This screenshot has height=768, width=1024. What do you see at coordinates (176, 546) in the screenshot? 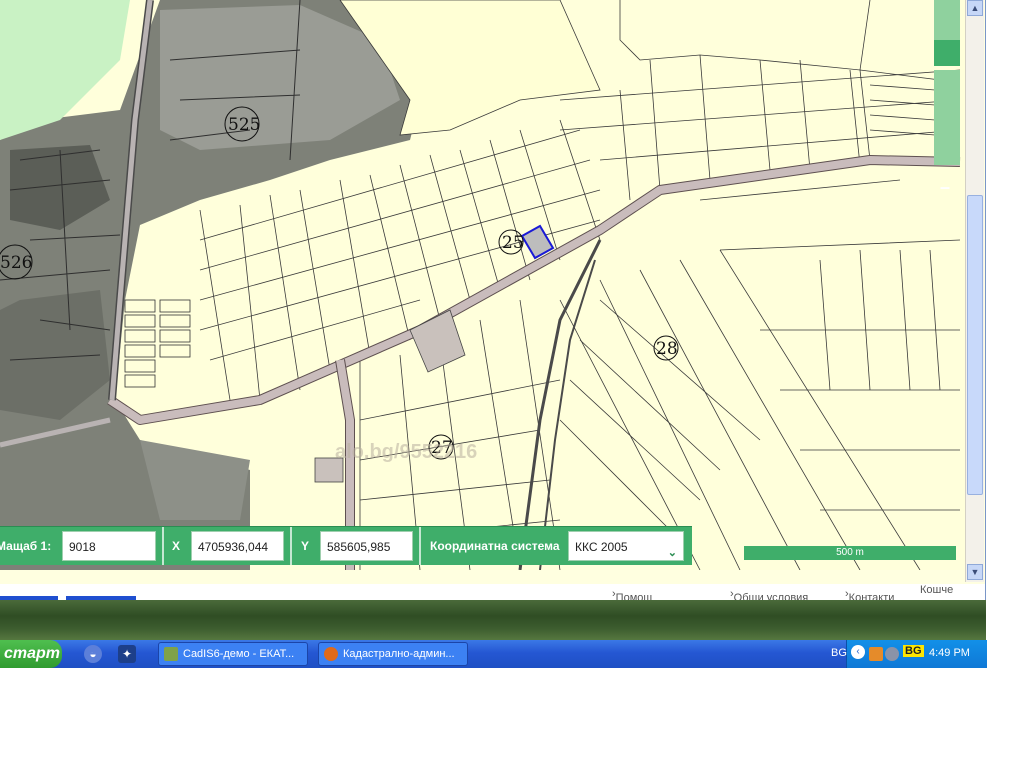
I see `x-label: X` at bounding box center [176, 546].